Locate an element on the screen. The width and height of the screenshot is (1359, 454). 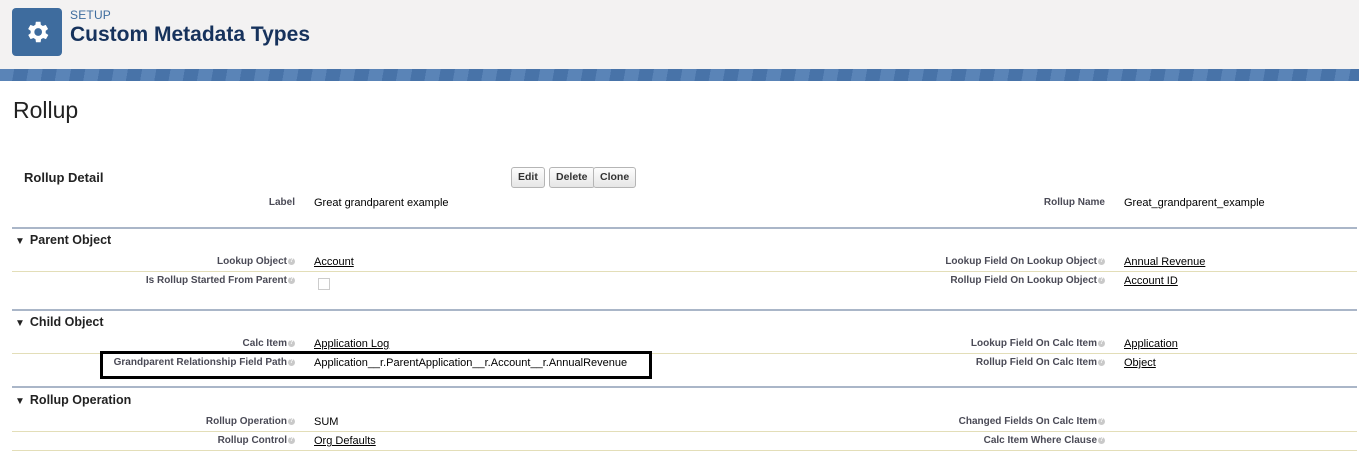
parent-object-section-header: ▼ Parent Object is located at coordinates (63, 240).